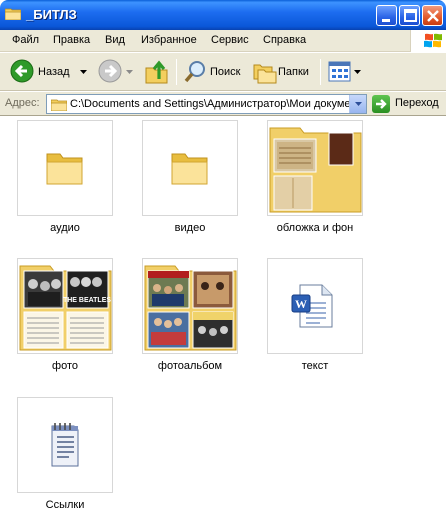 Image resolution: width=446 pixels, height=518 pixels. I want to click on forward-arrow-icon, so click(110, 71).